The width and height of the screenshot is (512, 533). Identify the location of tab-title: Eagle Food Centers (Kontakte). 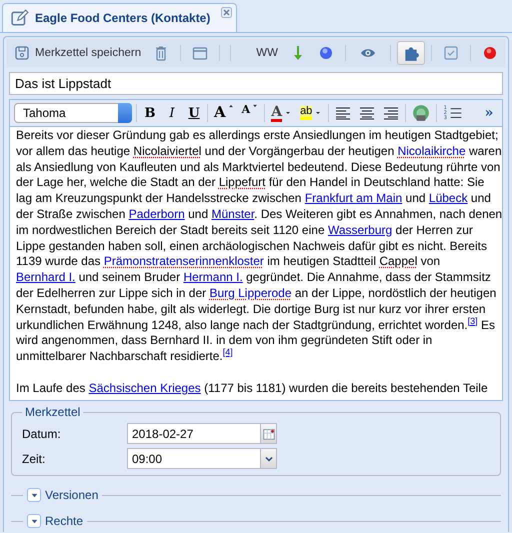
(122, 18).